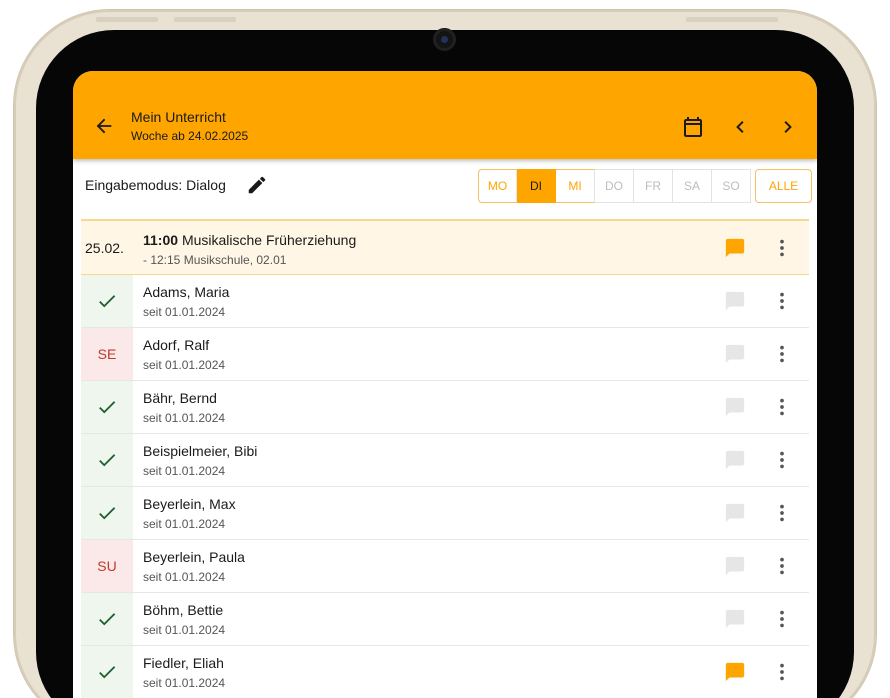 This screenshot has height=698, width=890. I want to click on arrow-back-icon, so click(104, 126).